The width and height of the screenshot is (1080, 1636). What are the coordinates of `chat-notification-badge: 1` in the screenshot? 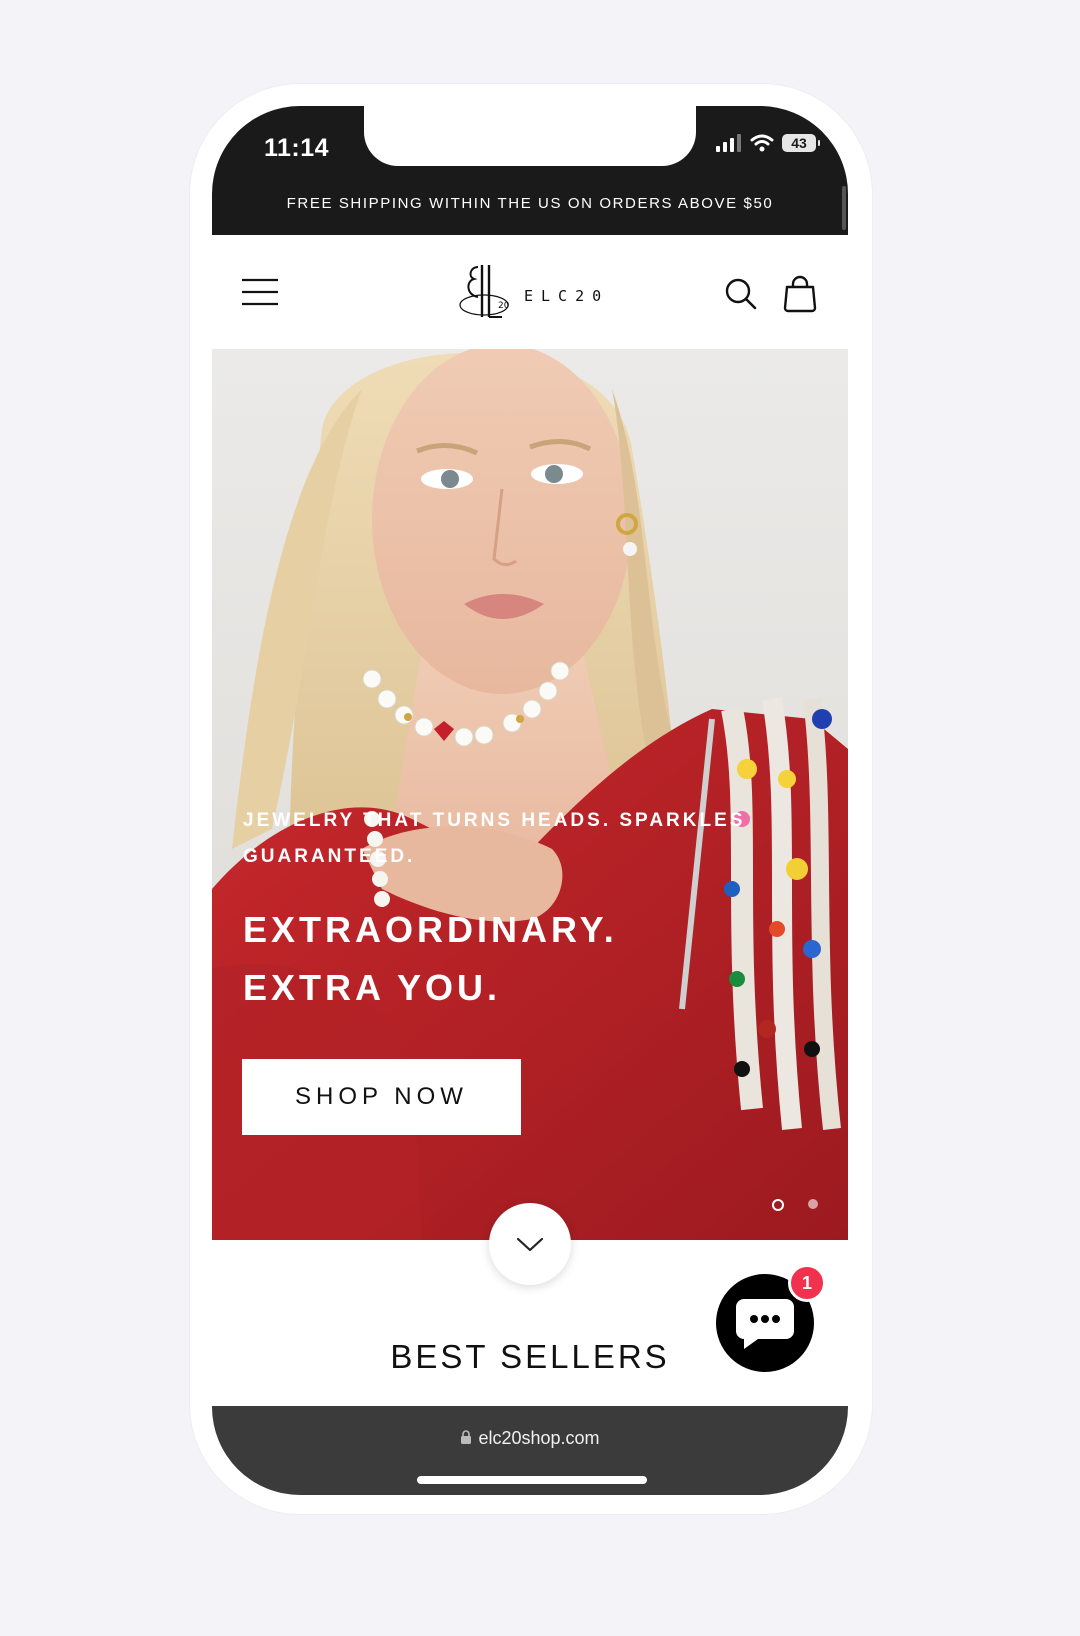 It's located at (807, 1283).